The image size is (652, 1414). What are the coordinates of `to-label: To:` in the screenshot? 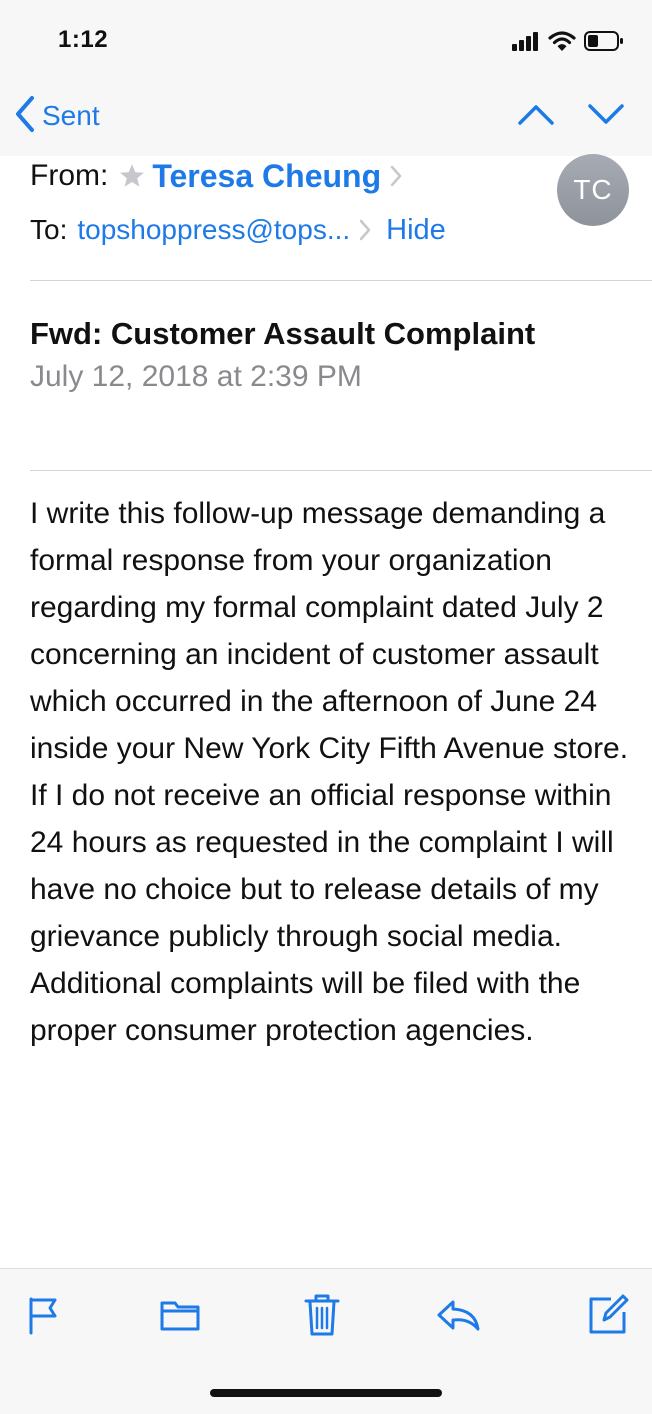 It's located at (49, 229).